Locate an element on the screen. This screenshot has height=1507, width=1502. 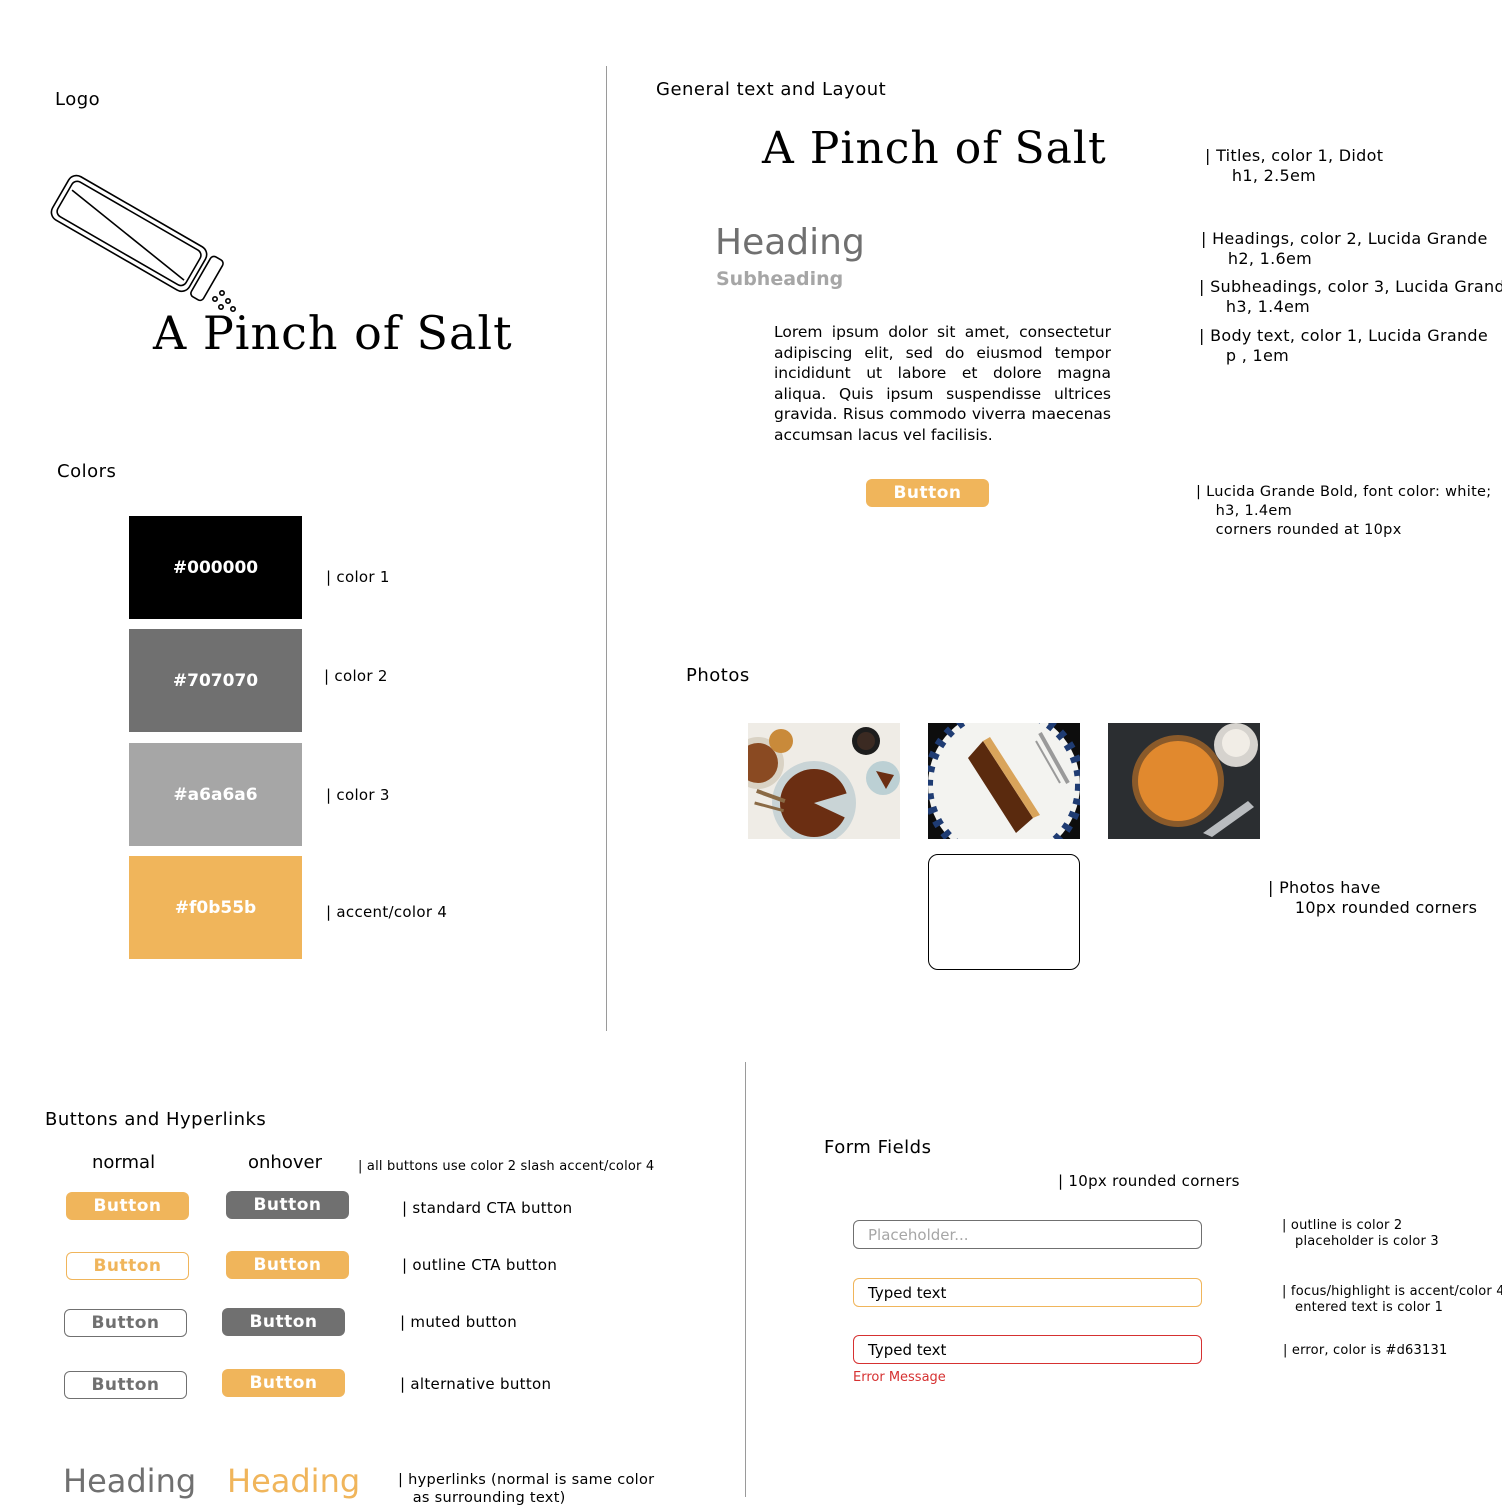
photos-section-label: Photos is located at coordinates (718, 675).